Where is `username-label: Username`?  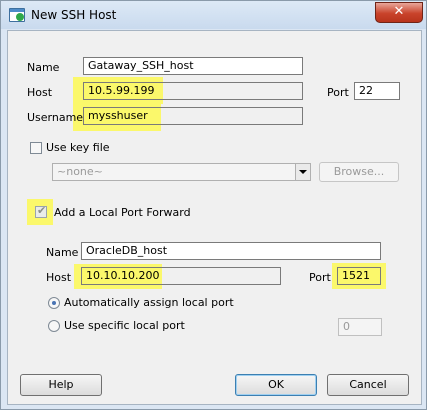
username-label: Username is located at coordinates (55, 117).